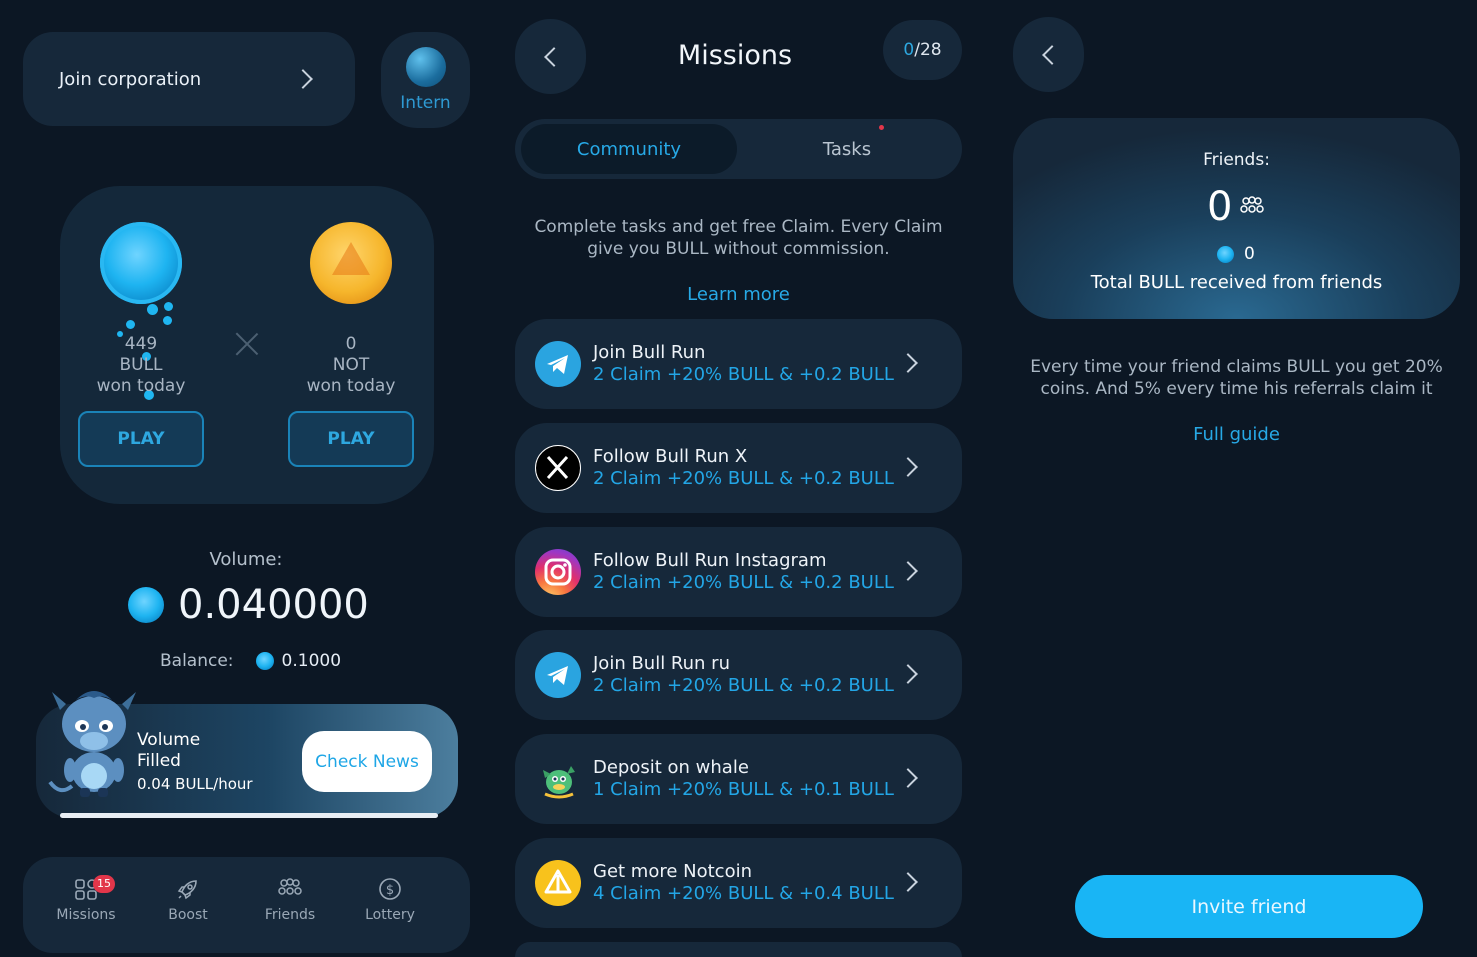 The width and height of the screenshot is (1477, 957). What do you see at coordinates (273, 605) in the screenshot?
I see `volume-value: 0.040000` at bounding box center [273, 605].